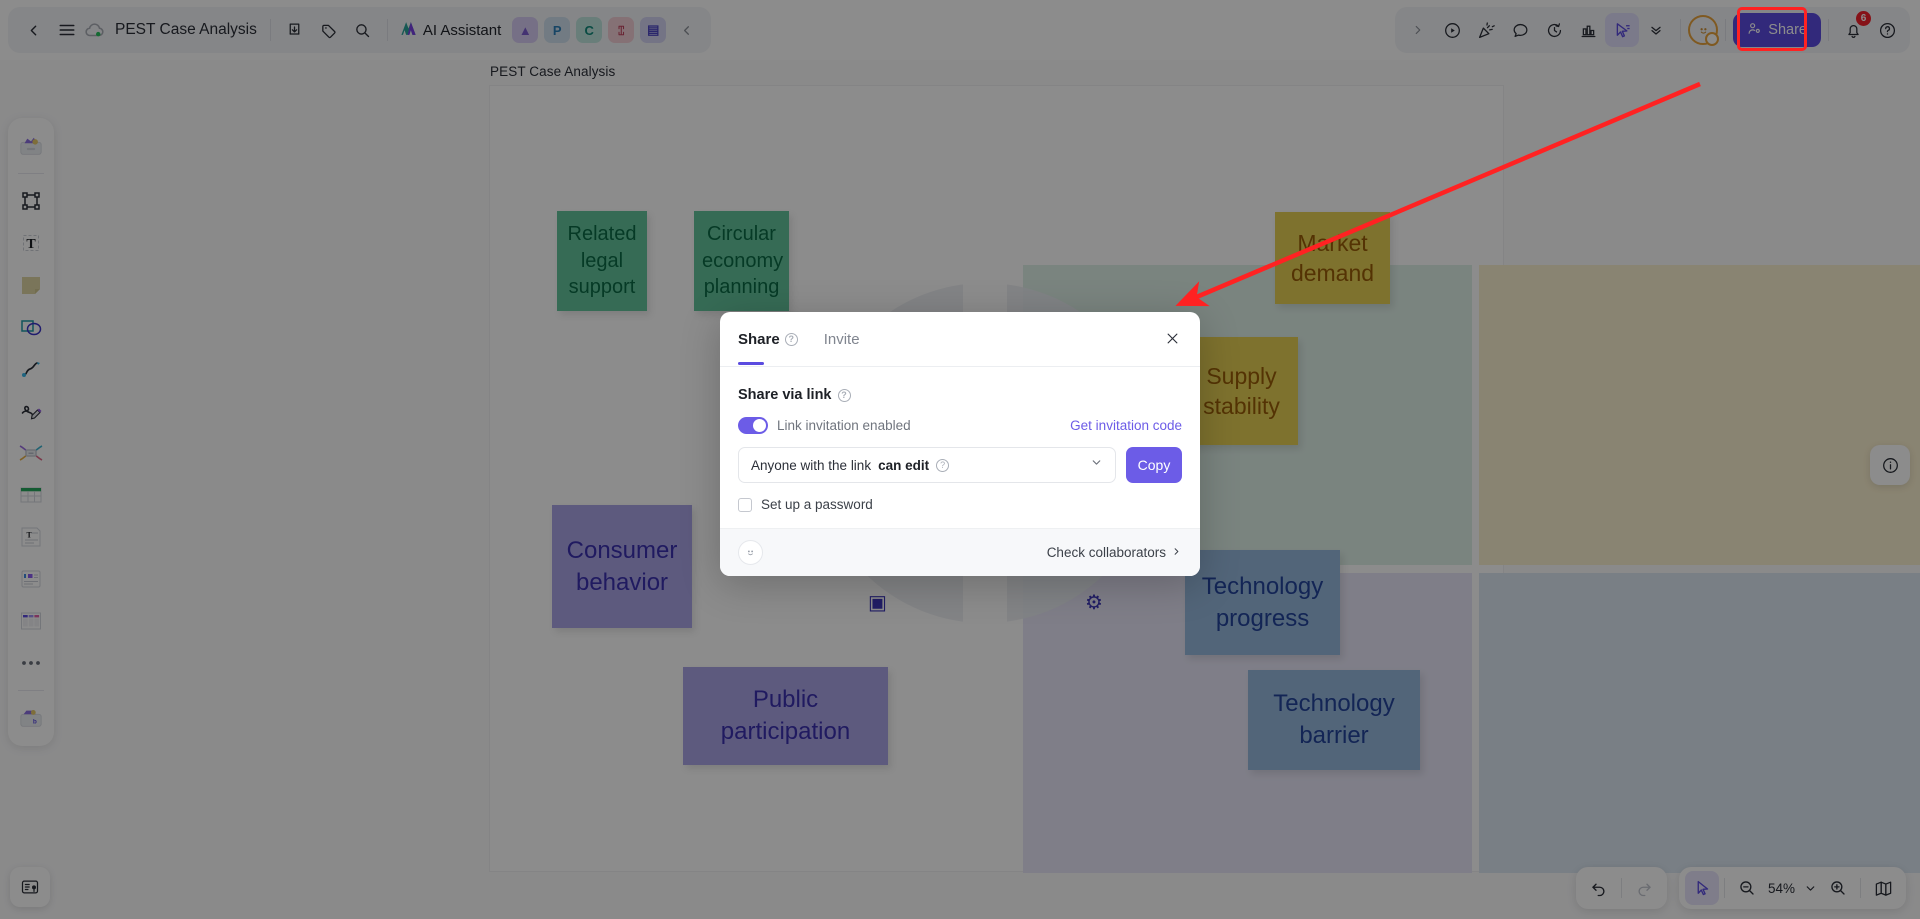 This screenshot has width=1920, height=919. I want to click on check-collaborators-link: Check collaborators, so click(1114, 552).